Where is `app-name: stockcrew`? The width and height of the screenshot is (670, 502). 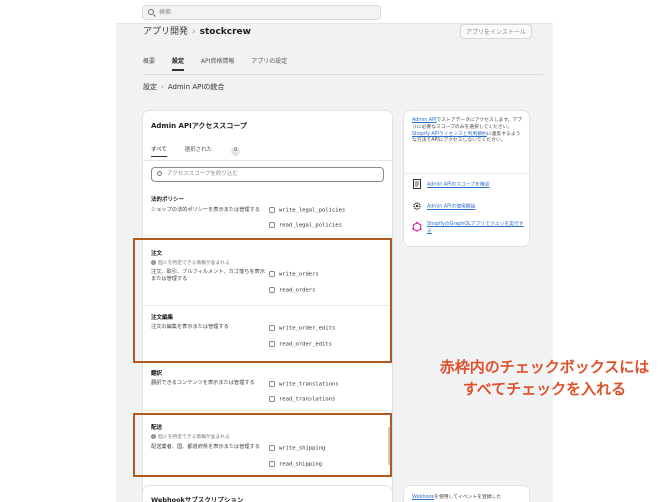 app-name: stockcrew is located at coordinates (225, 32).